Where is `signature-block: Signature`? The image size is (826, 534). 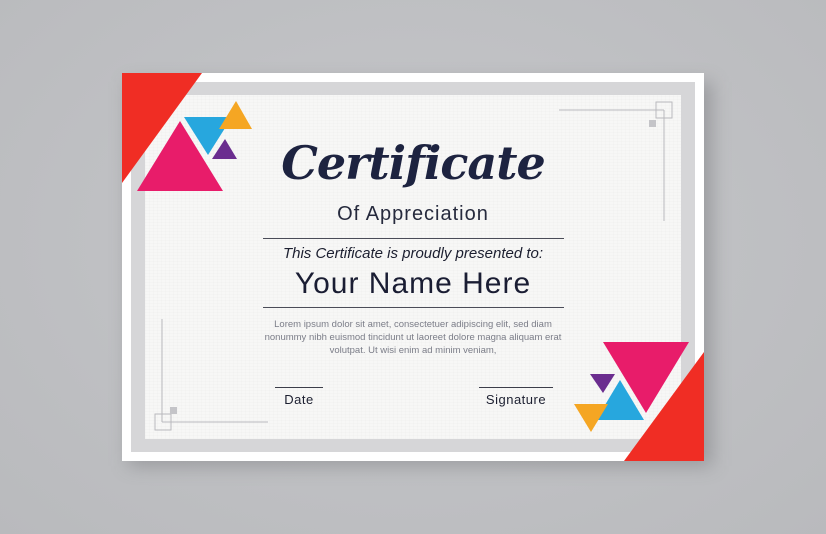
signature-block: Signature is located at coordinates (516, 397).